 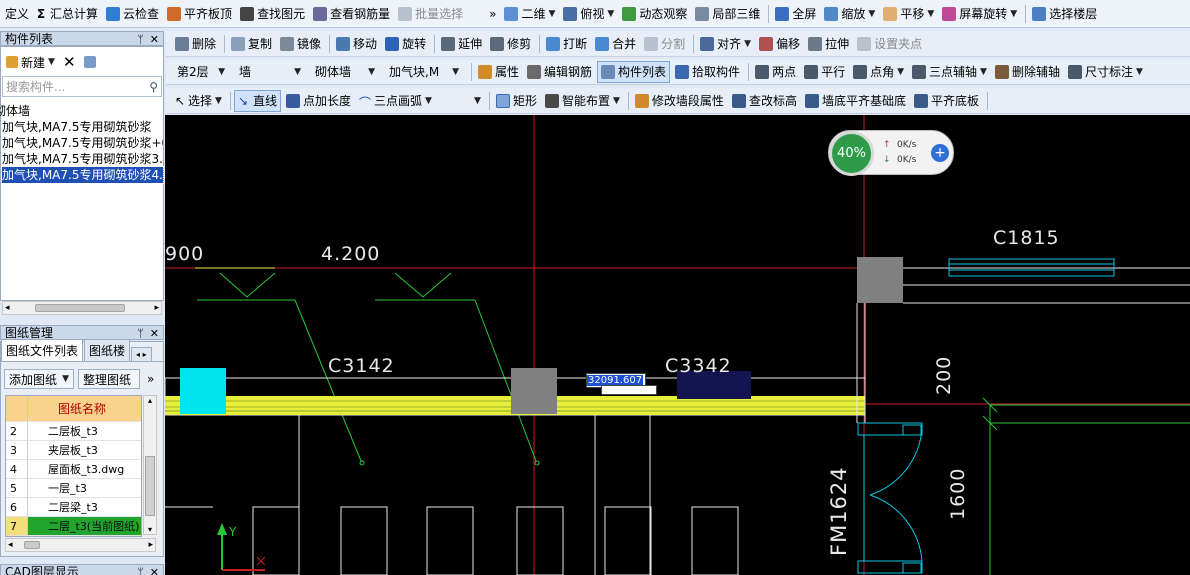 What do you see at coordinates (109, 379) in the screenshot?
I see `organize-drawings-button: 整理图纸` at bounding box center [109, 379].